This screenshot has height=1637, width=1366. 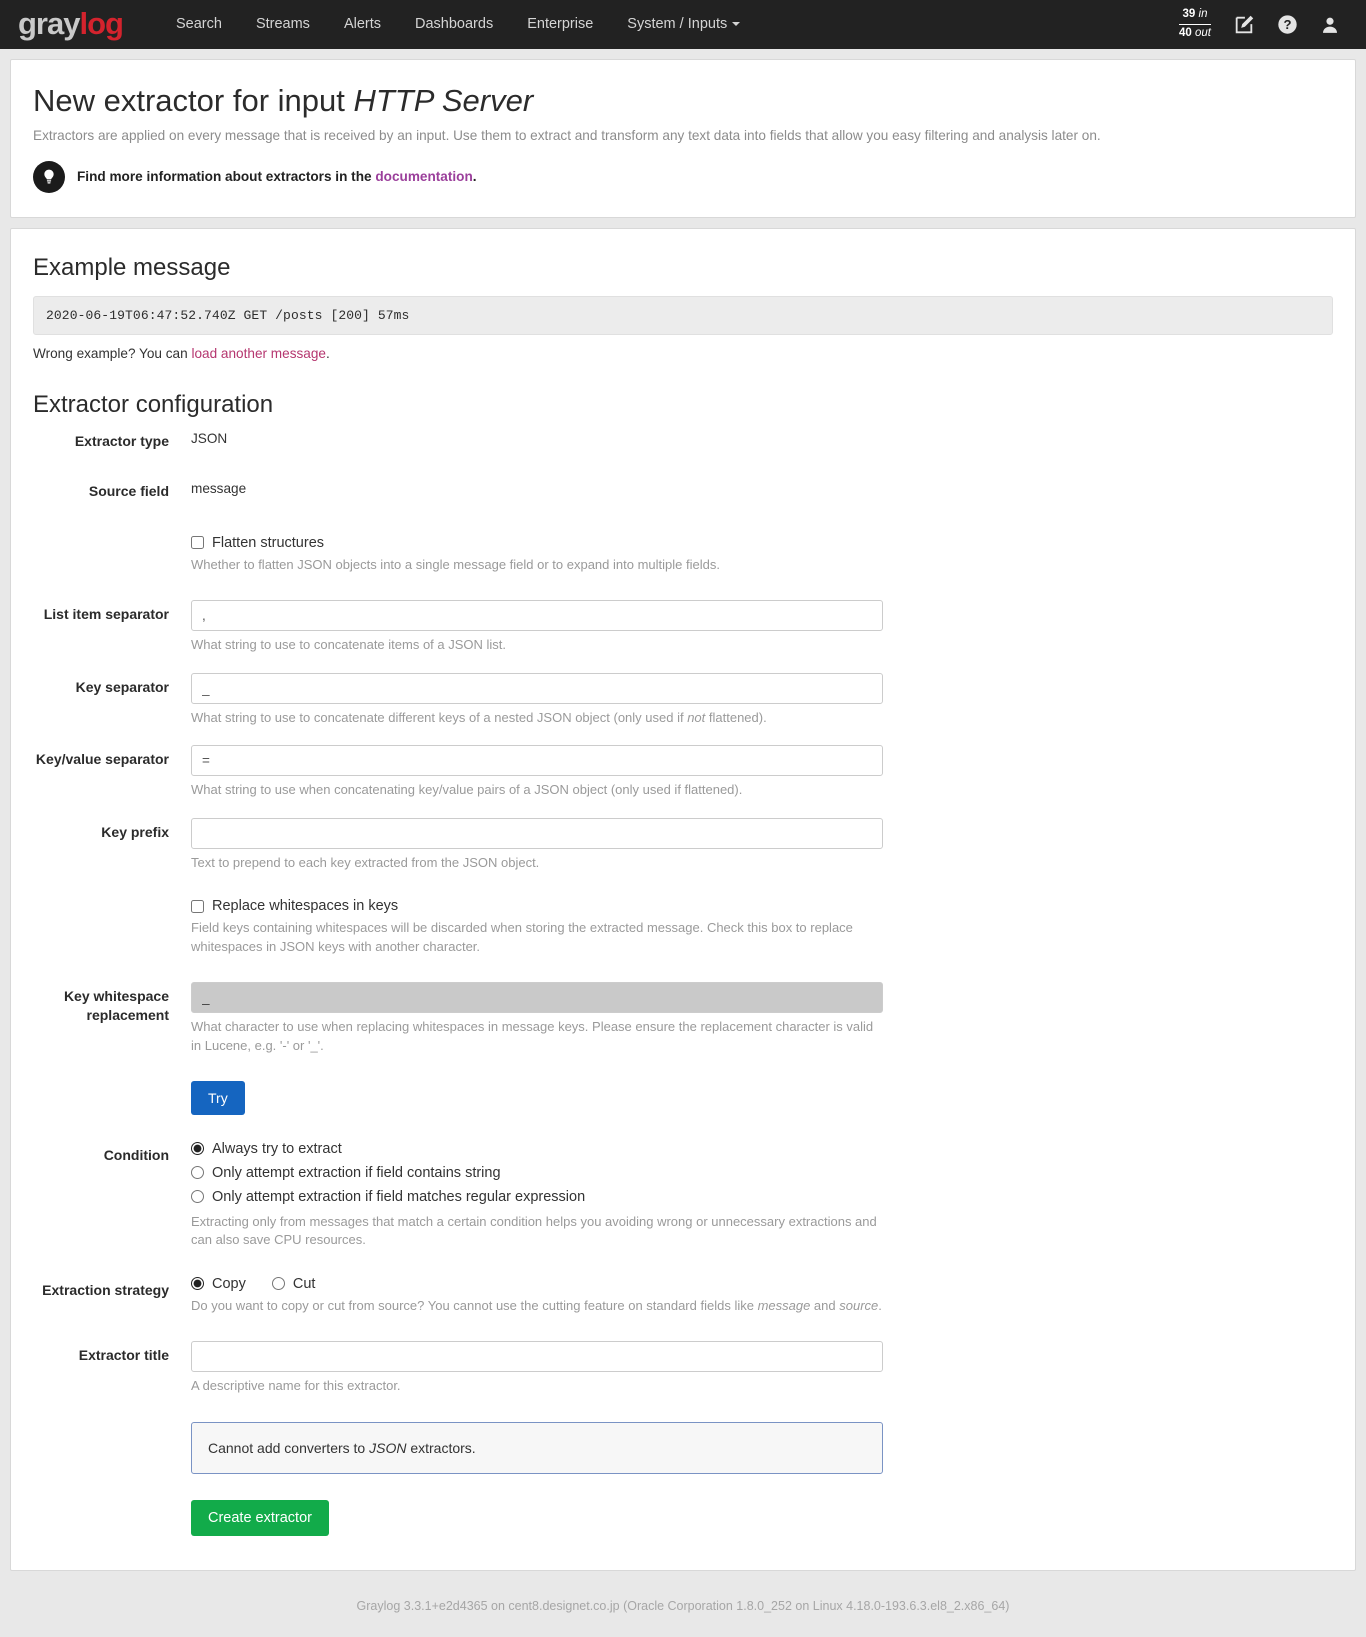 I want to click on extraction-strategy-option-cut: Cut, so click(x=293, y=1283).